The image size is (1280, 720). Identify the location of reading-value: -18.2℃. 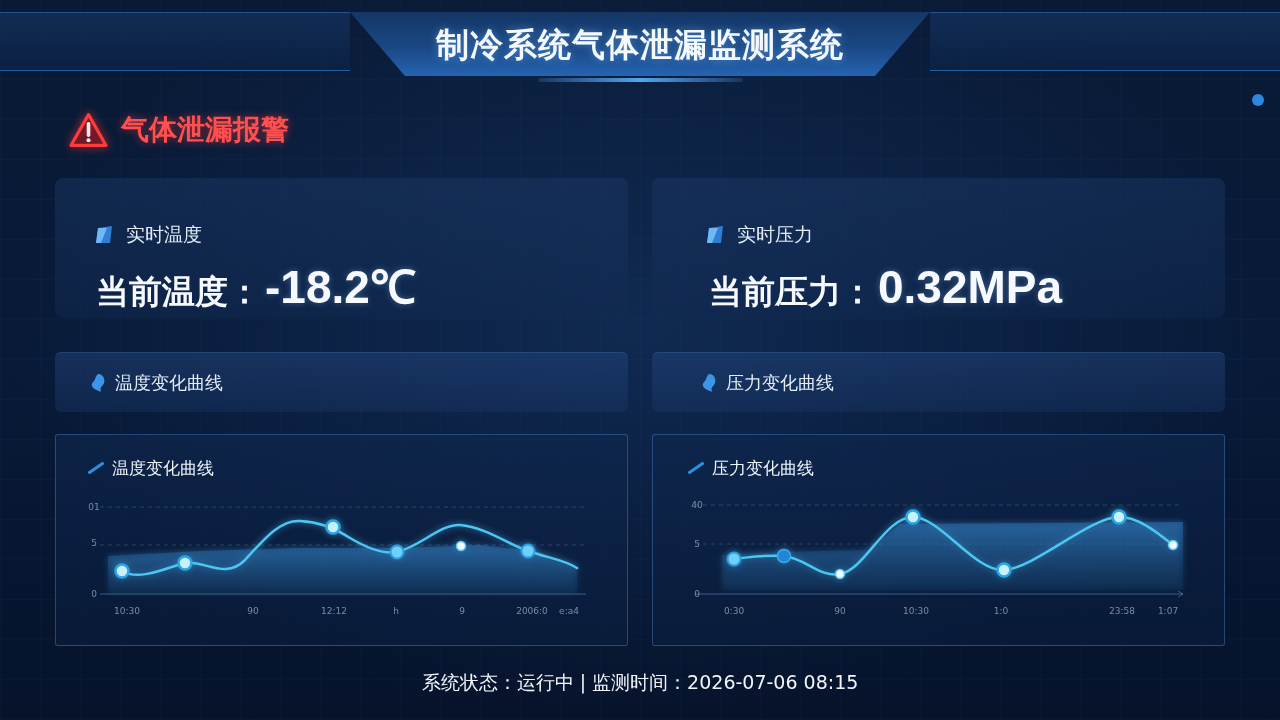
(340, 287).